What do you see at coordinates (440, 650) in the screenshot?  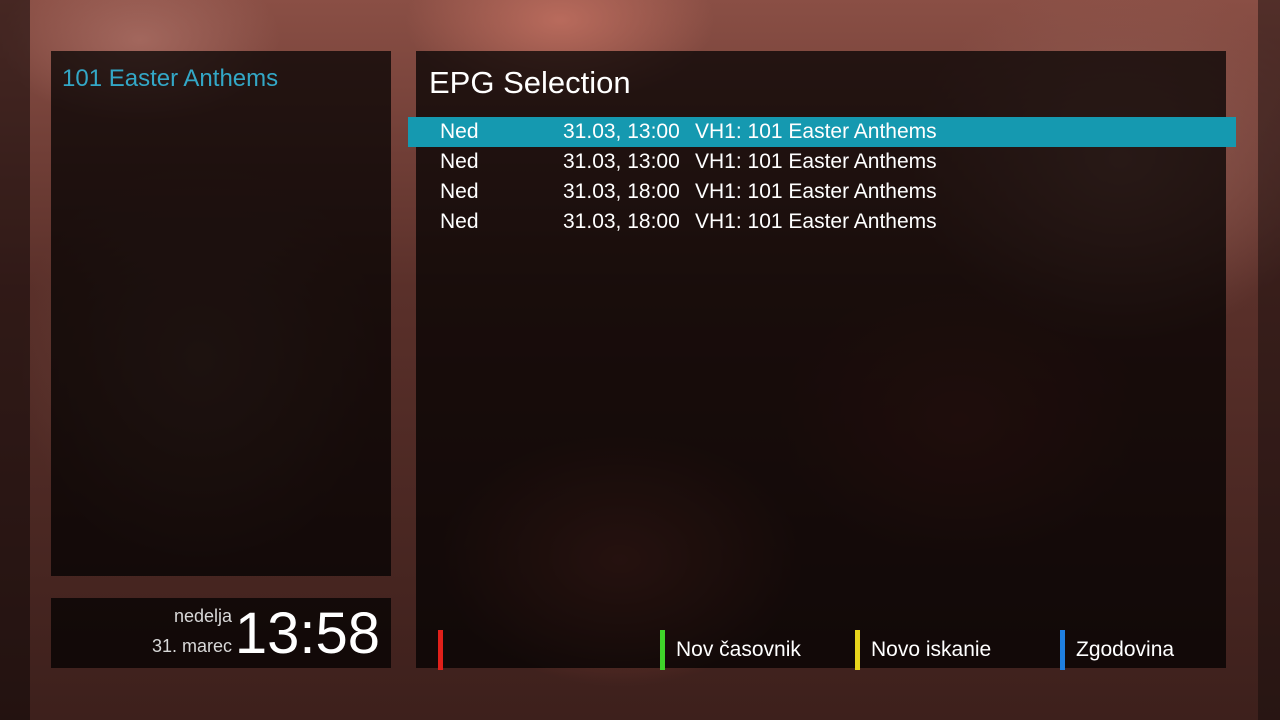 I see `red-key-icon` at bounding box center [440, 650].